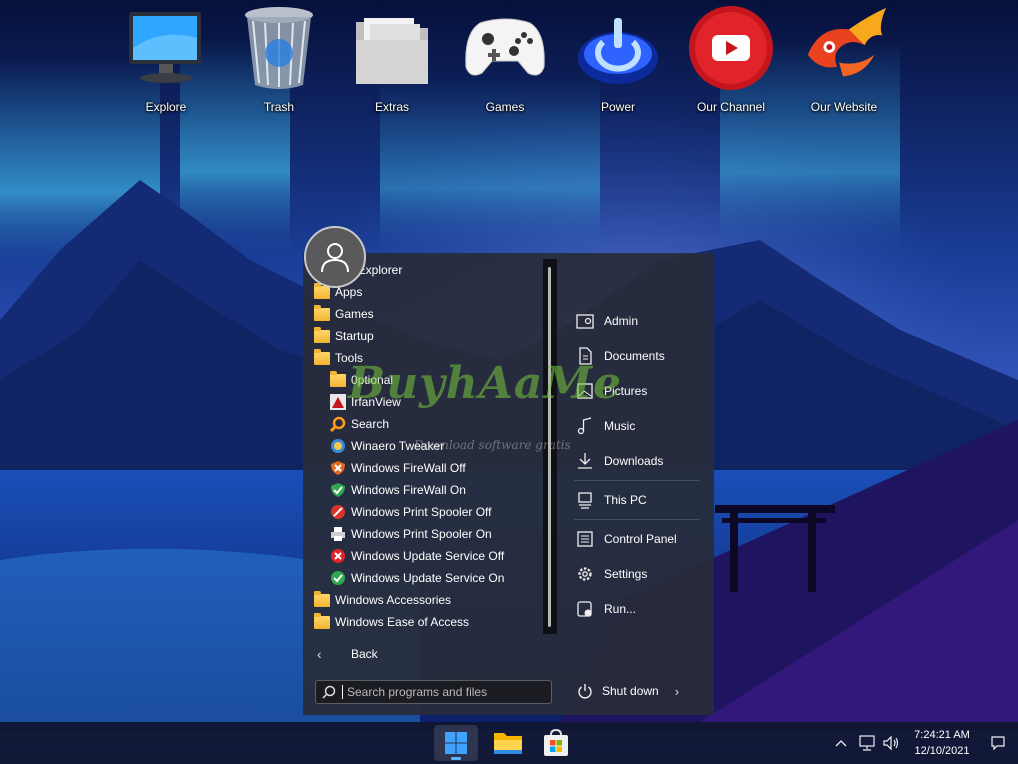 This screenshot has width=1018, height=764. What do you see at coordinates (611, 500) in the screenshot?
I see `place-this-pc: This PC` at bounding box center [611, 500].